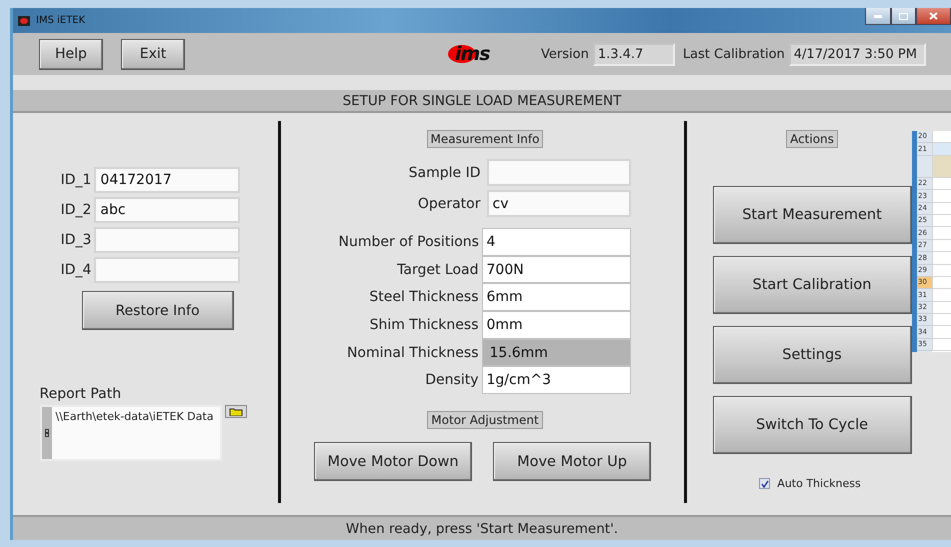 The width and height of the screenshot is (951, 547). I want to click on parameter-field: 4, so click(556, 242).